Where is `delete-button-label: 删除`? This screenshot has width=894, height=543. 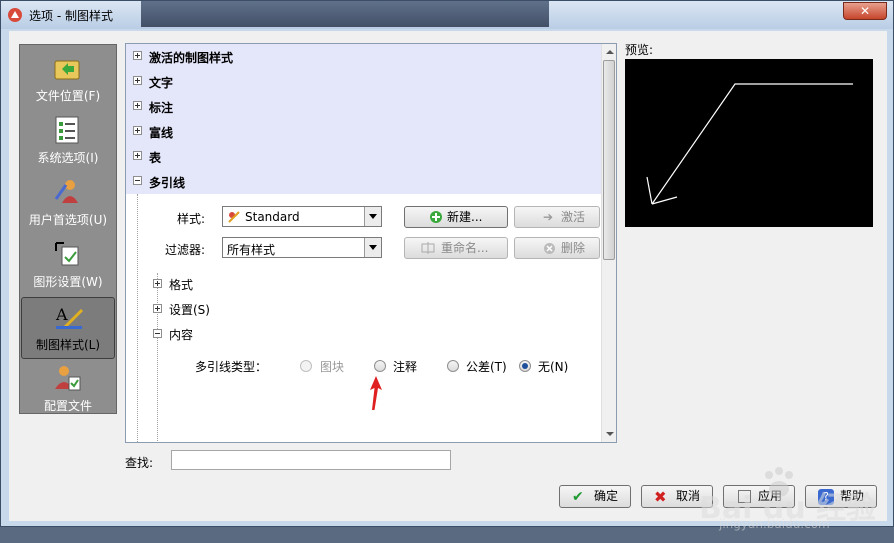
delete-button-label: 删除 is located at coordinates (573, 248).